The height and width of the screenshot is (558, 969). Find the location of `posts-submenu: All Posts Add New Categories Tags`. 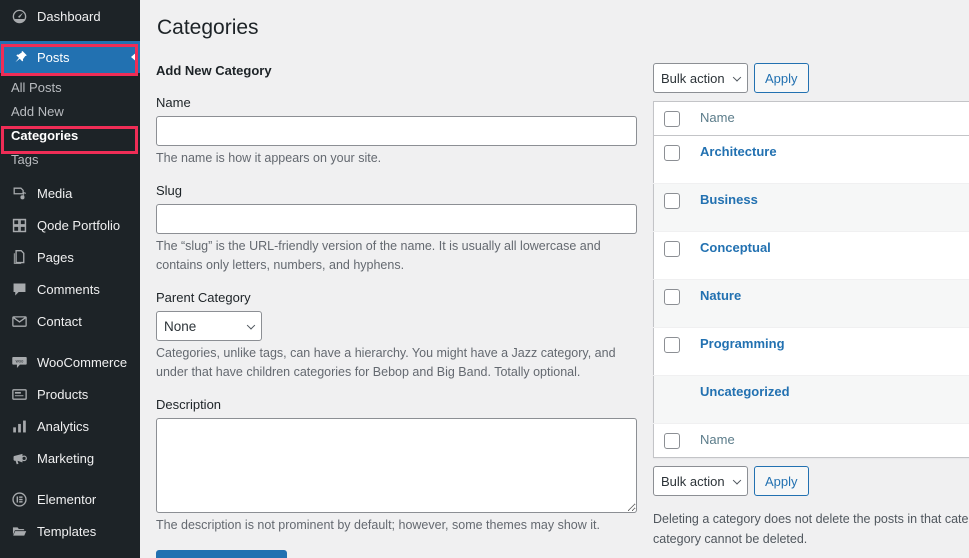

posts-submenu: All Posts Add New Categories Tags is located at coordinates (70, 125).